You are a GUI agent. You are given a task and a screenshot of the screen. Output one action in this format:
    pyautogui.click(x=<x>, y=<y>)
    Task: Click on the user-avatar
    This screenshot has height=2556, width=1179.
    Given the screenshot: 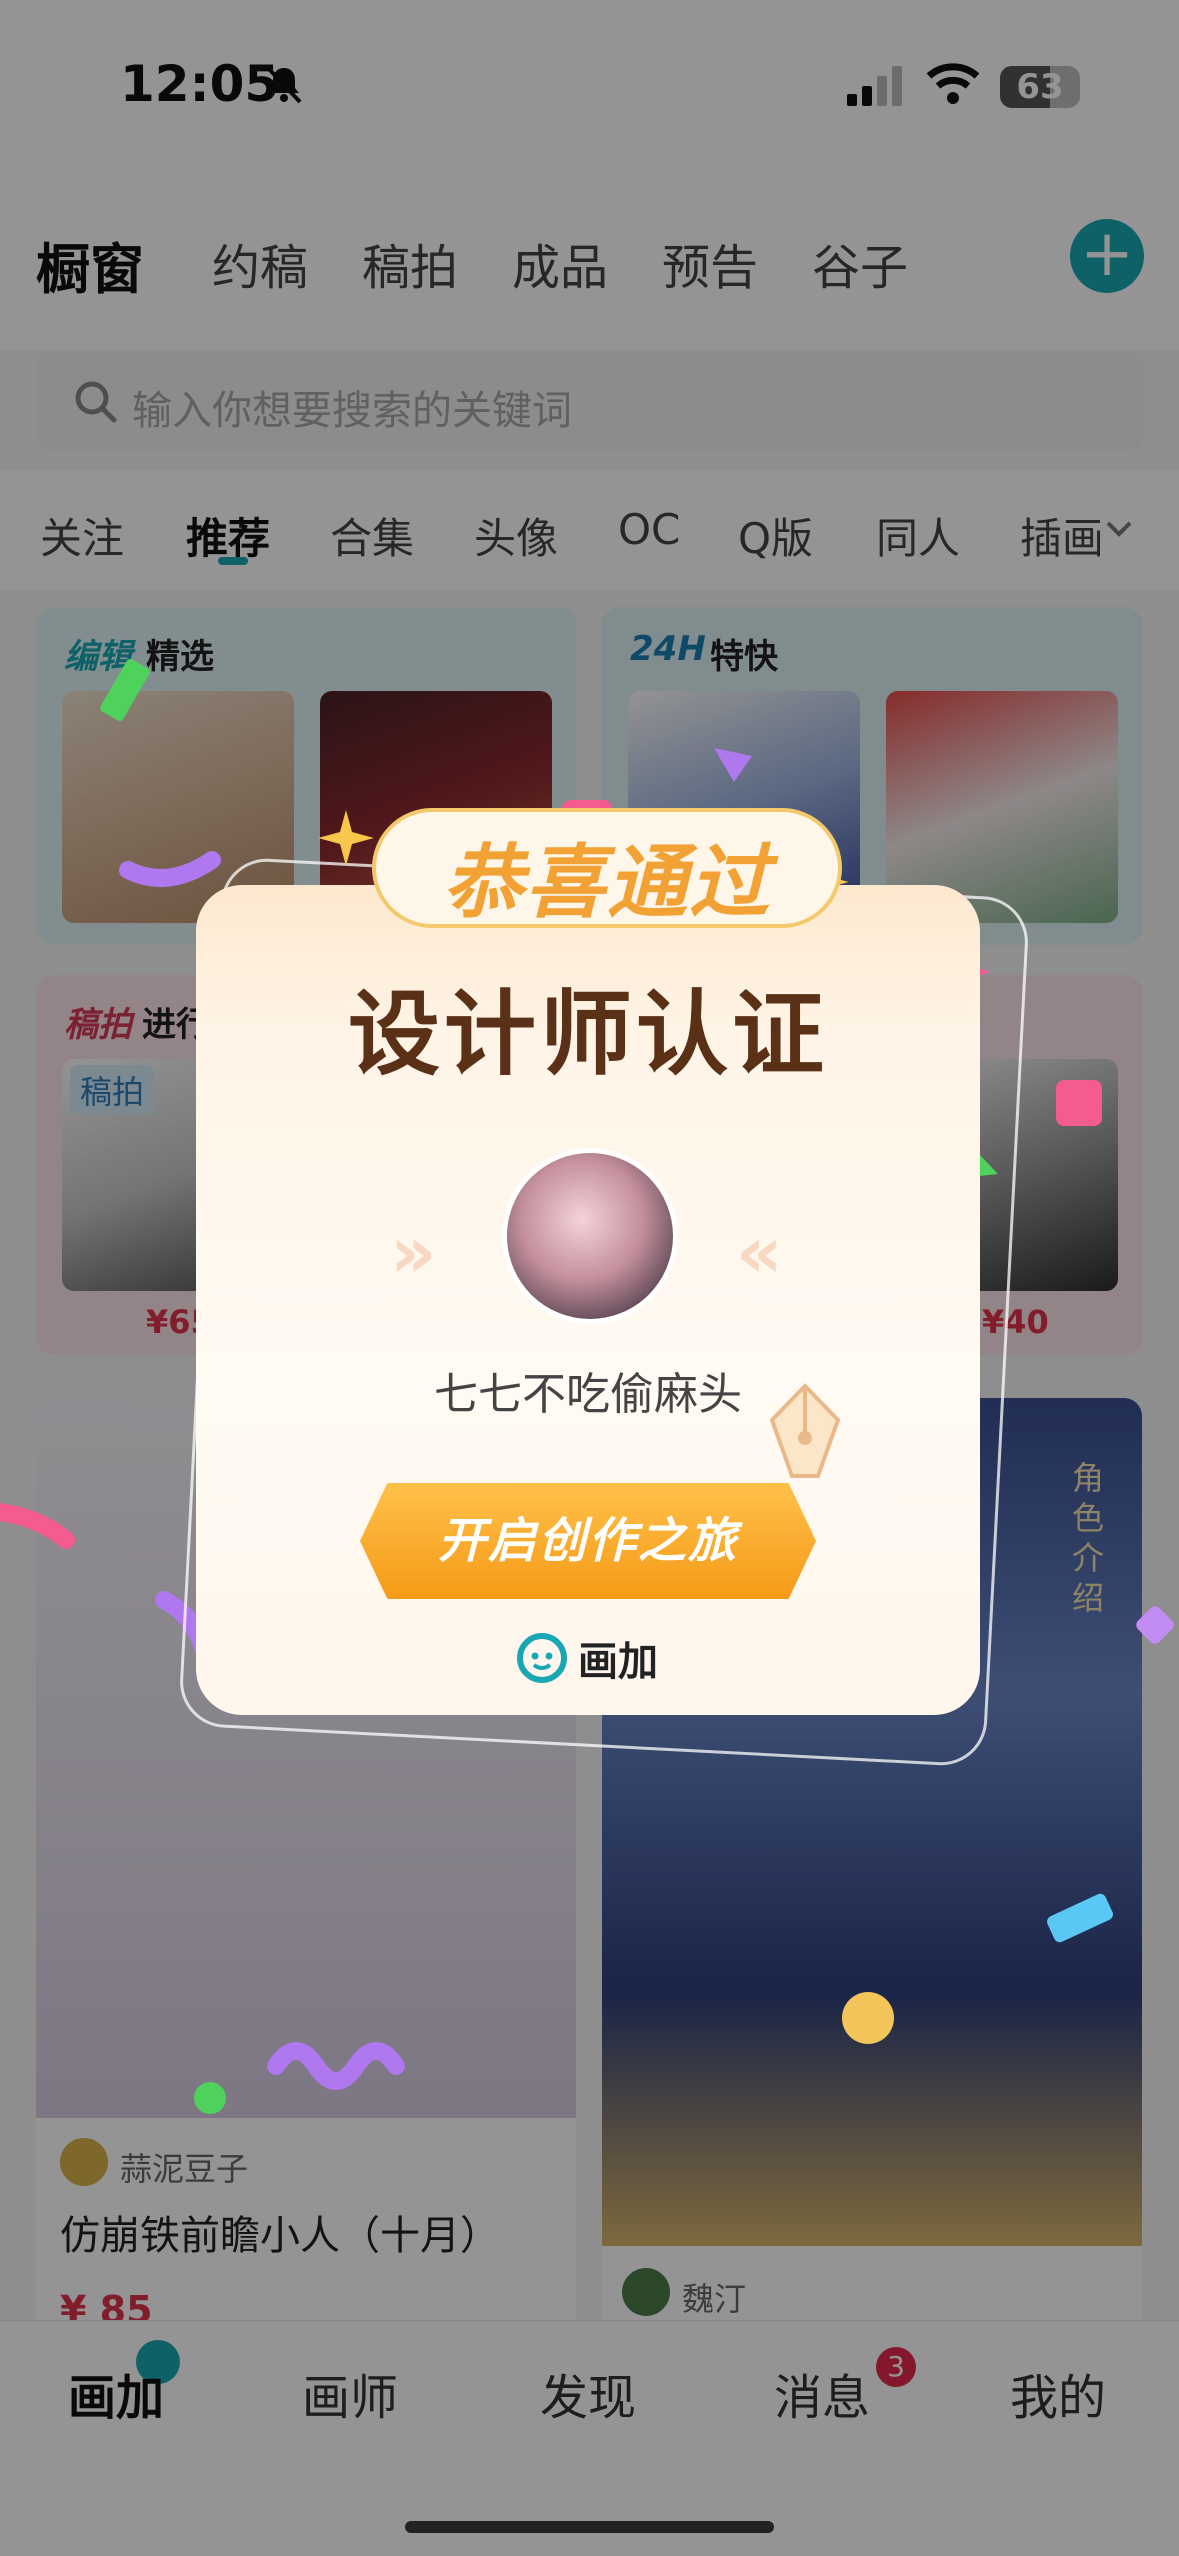 What is the action you would take?
    pyautogui.click(x=590, y=1236)
    